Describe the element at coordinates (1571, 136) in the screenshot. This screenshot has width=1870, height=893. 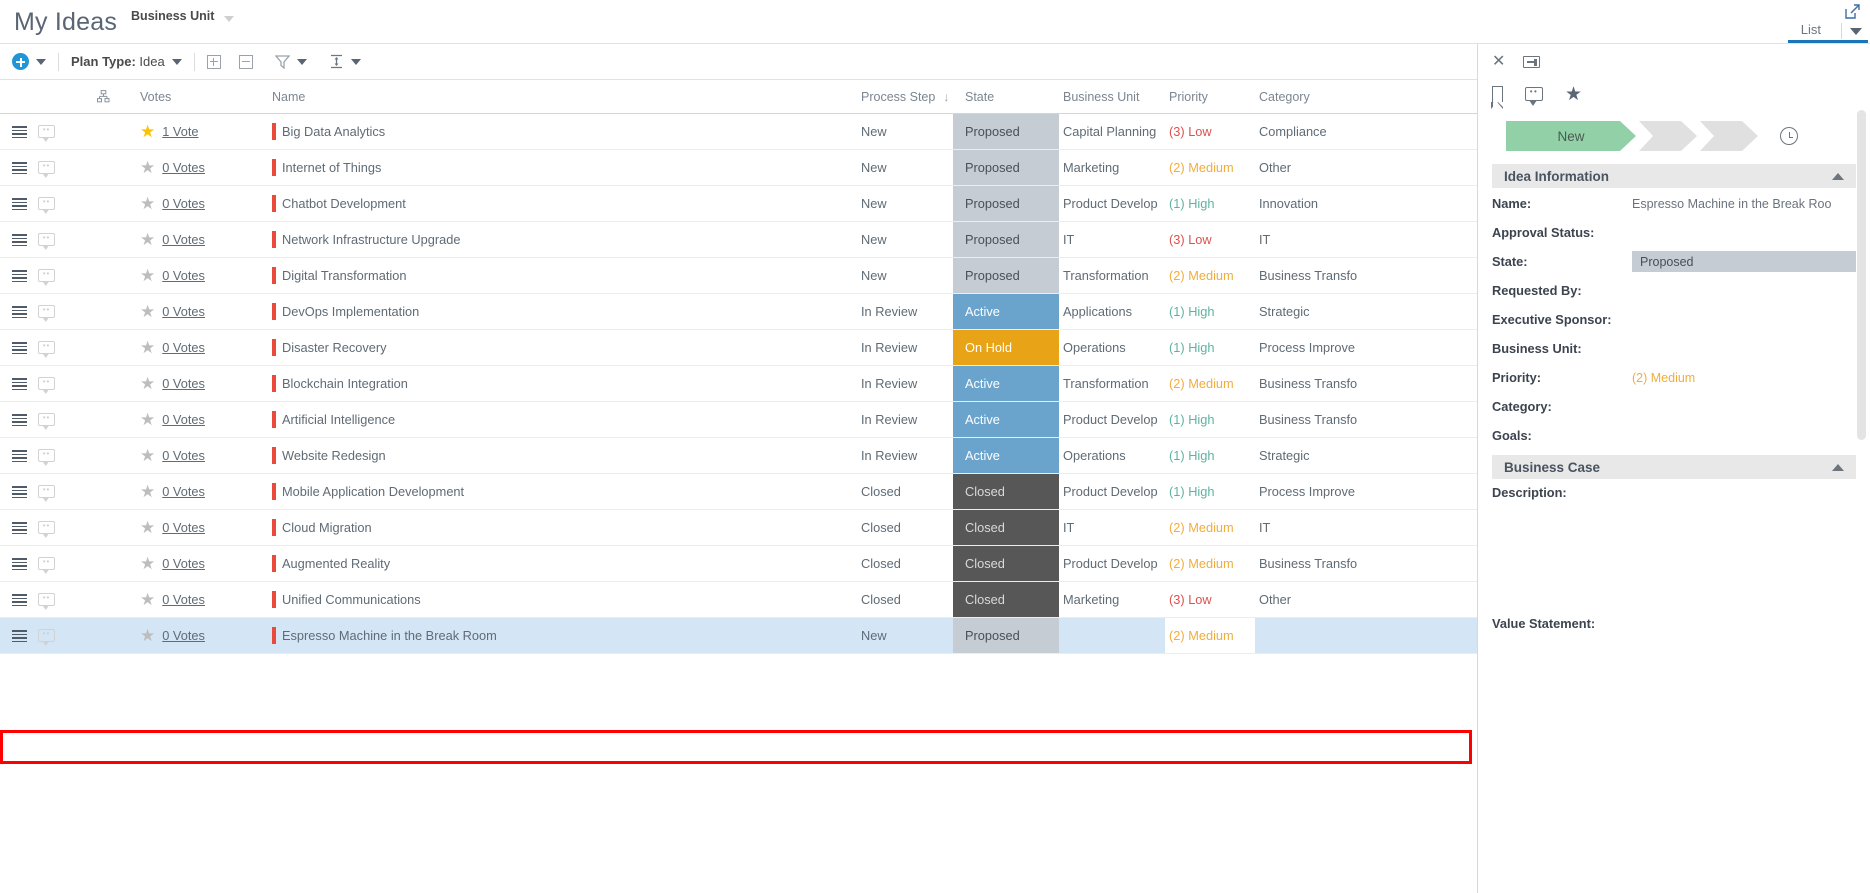
I see `stage-current: New` at that location.